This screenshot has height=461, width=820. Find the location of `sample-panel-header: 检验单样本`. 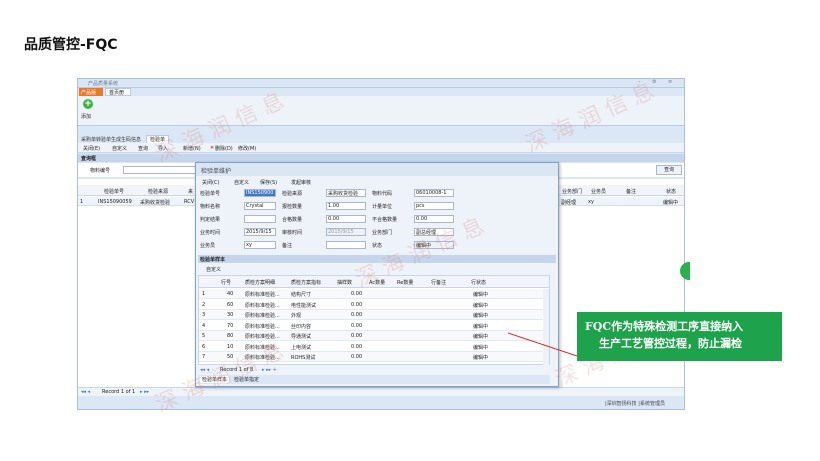

sample-panel-header: 检验单样本 is located at coordinates (377, 259).